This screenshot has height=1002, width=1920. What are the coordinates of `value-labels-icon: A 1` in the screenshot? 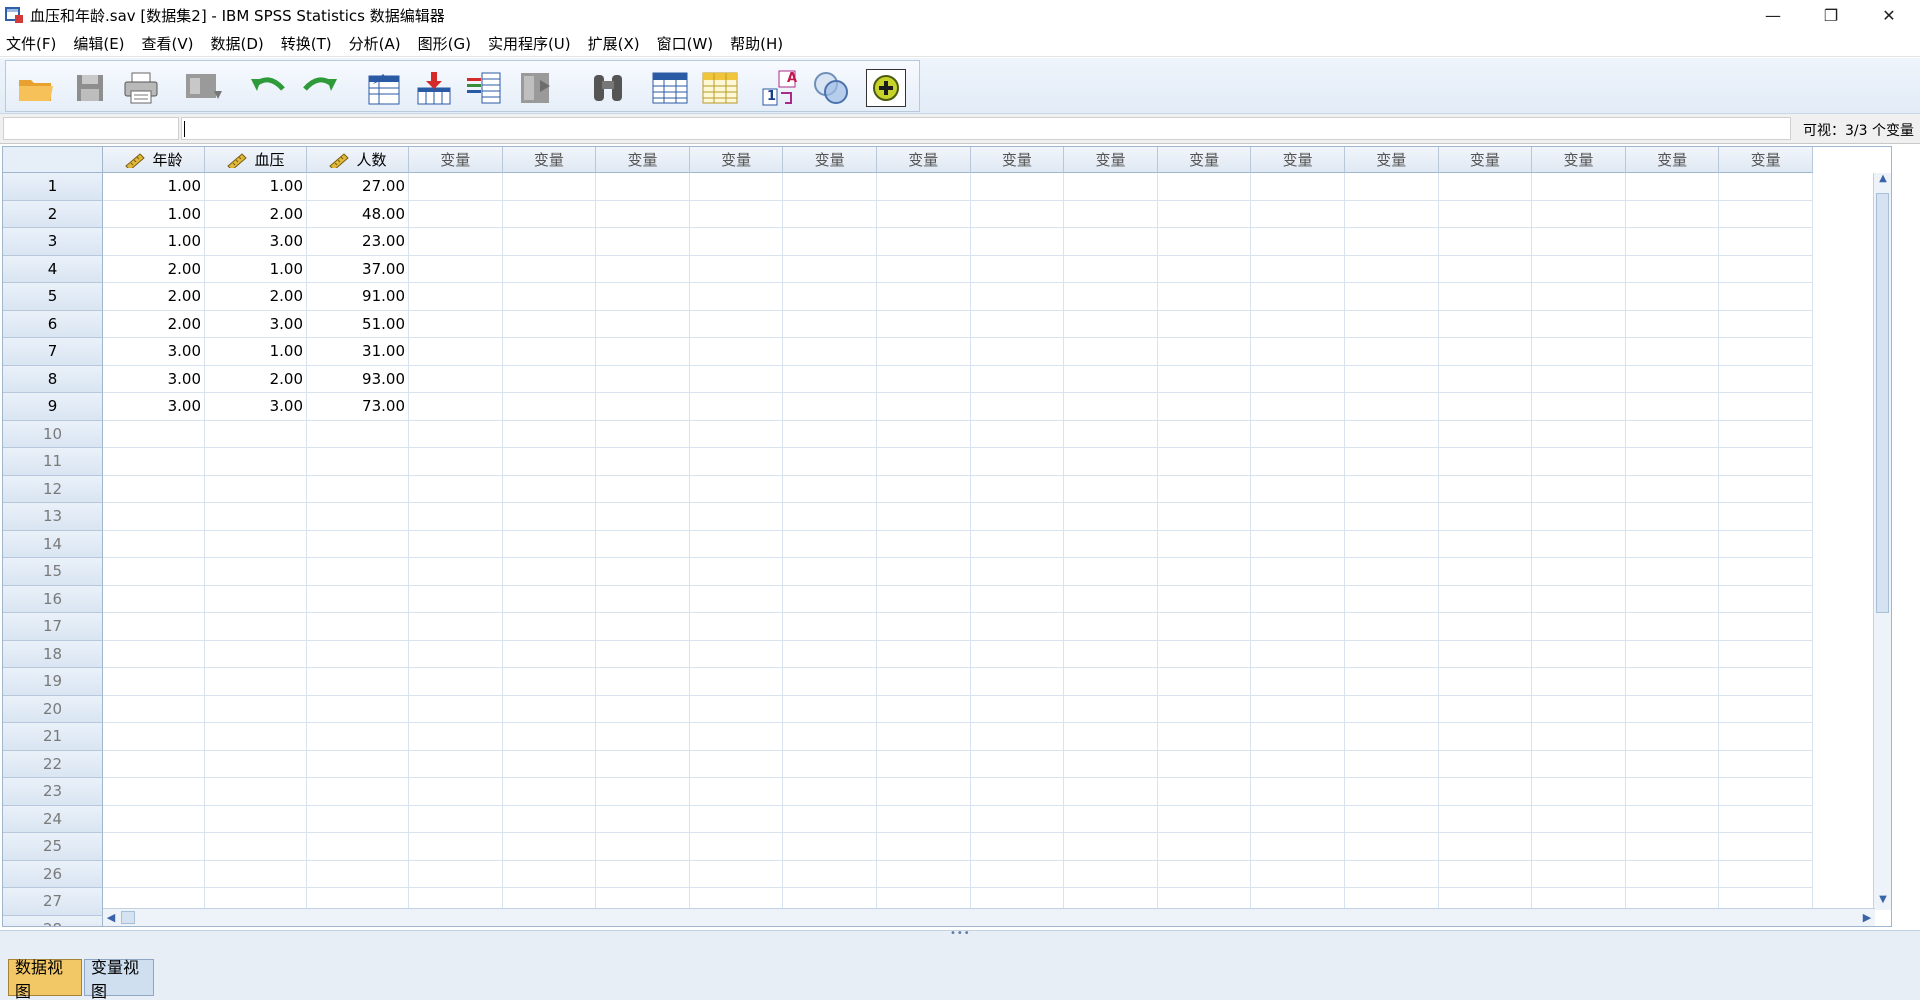 It's located at (781, 88).